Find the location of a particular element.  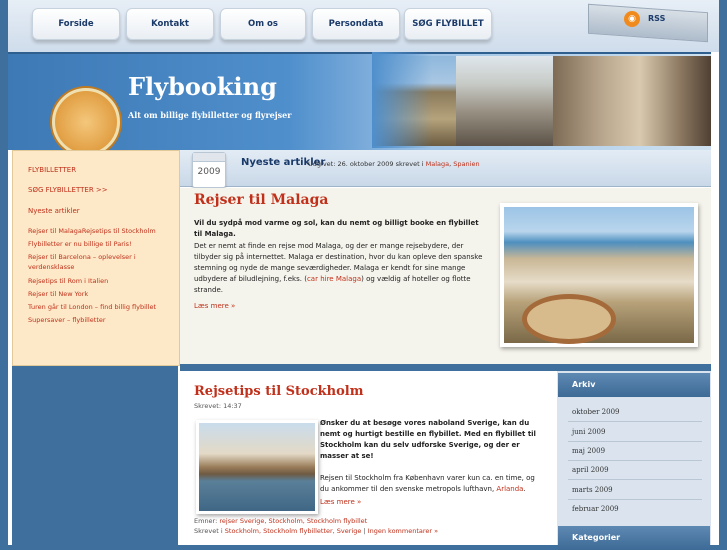

nav-kontakt: Kontakt is located at coordinates (170, 24).